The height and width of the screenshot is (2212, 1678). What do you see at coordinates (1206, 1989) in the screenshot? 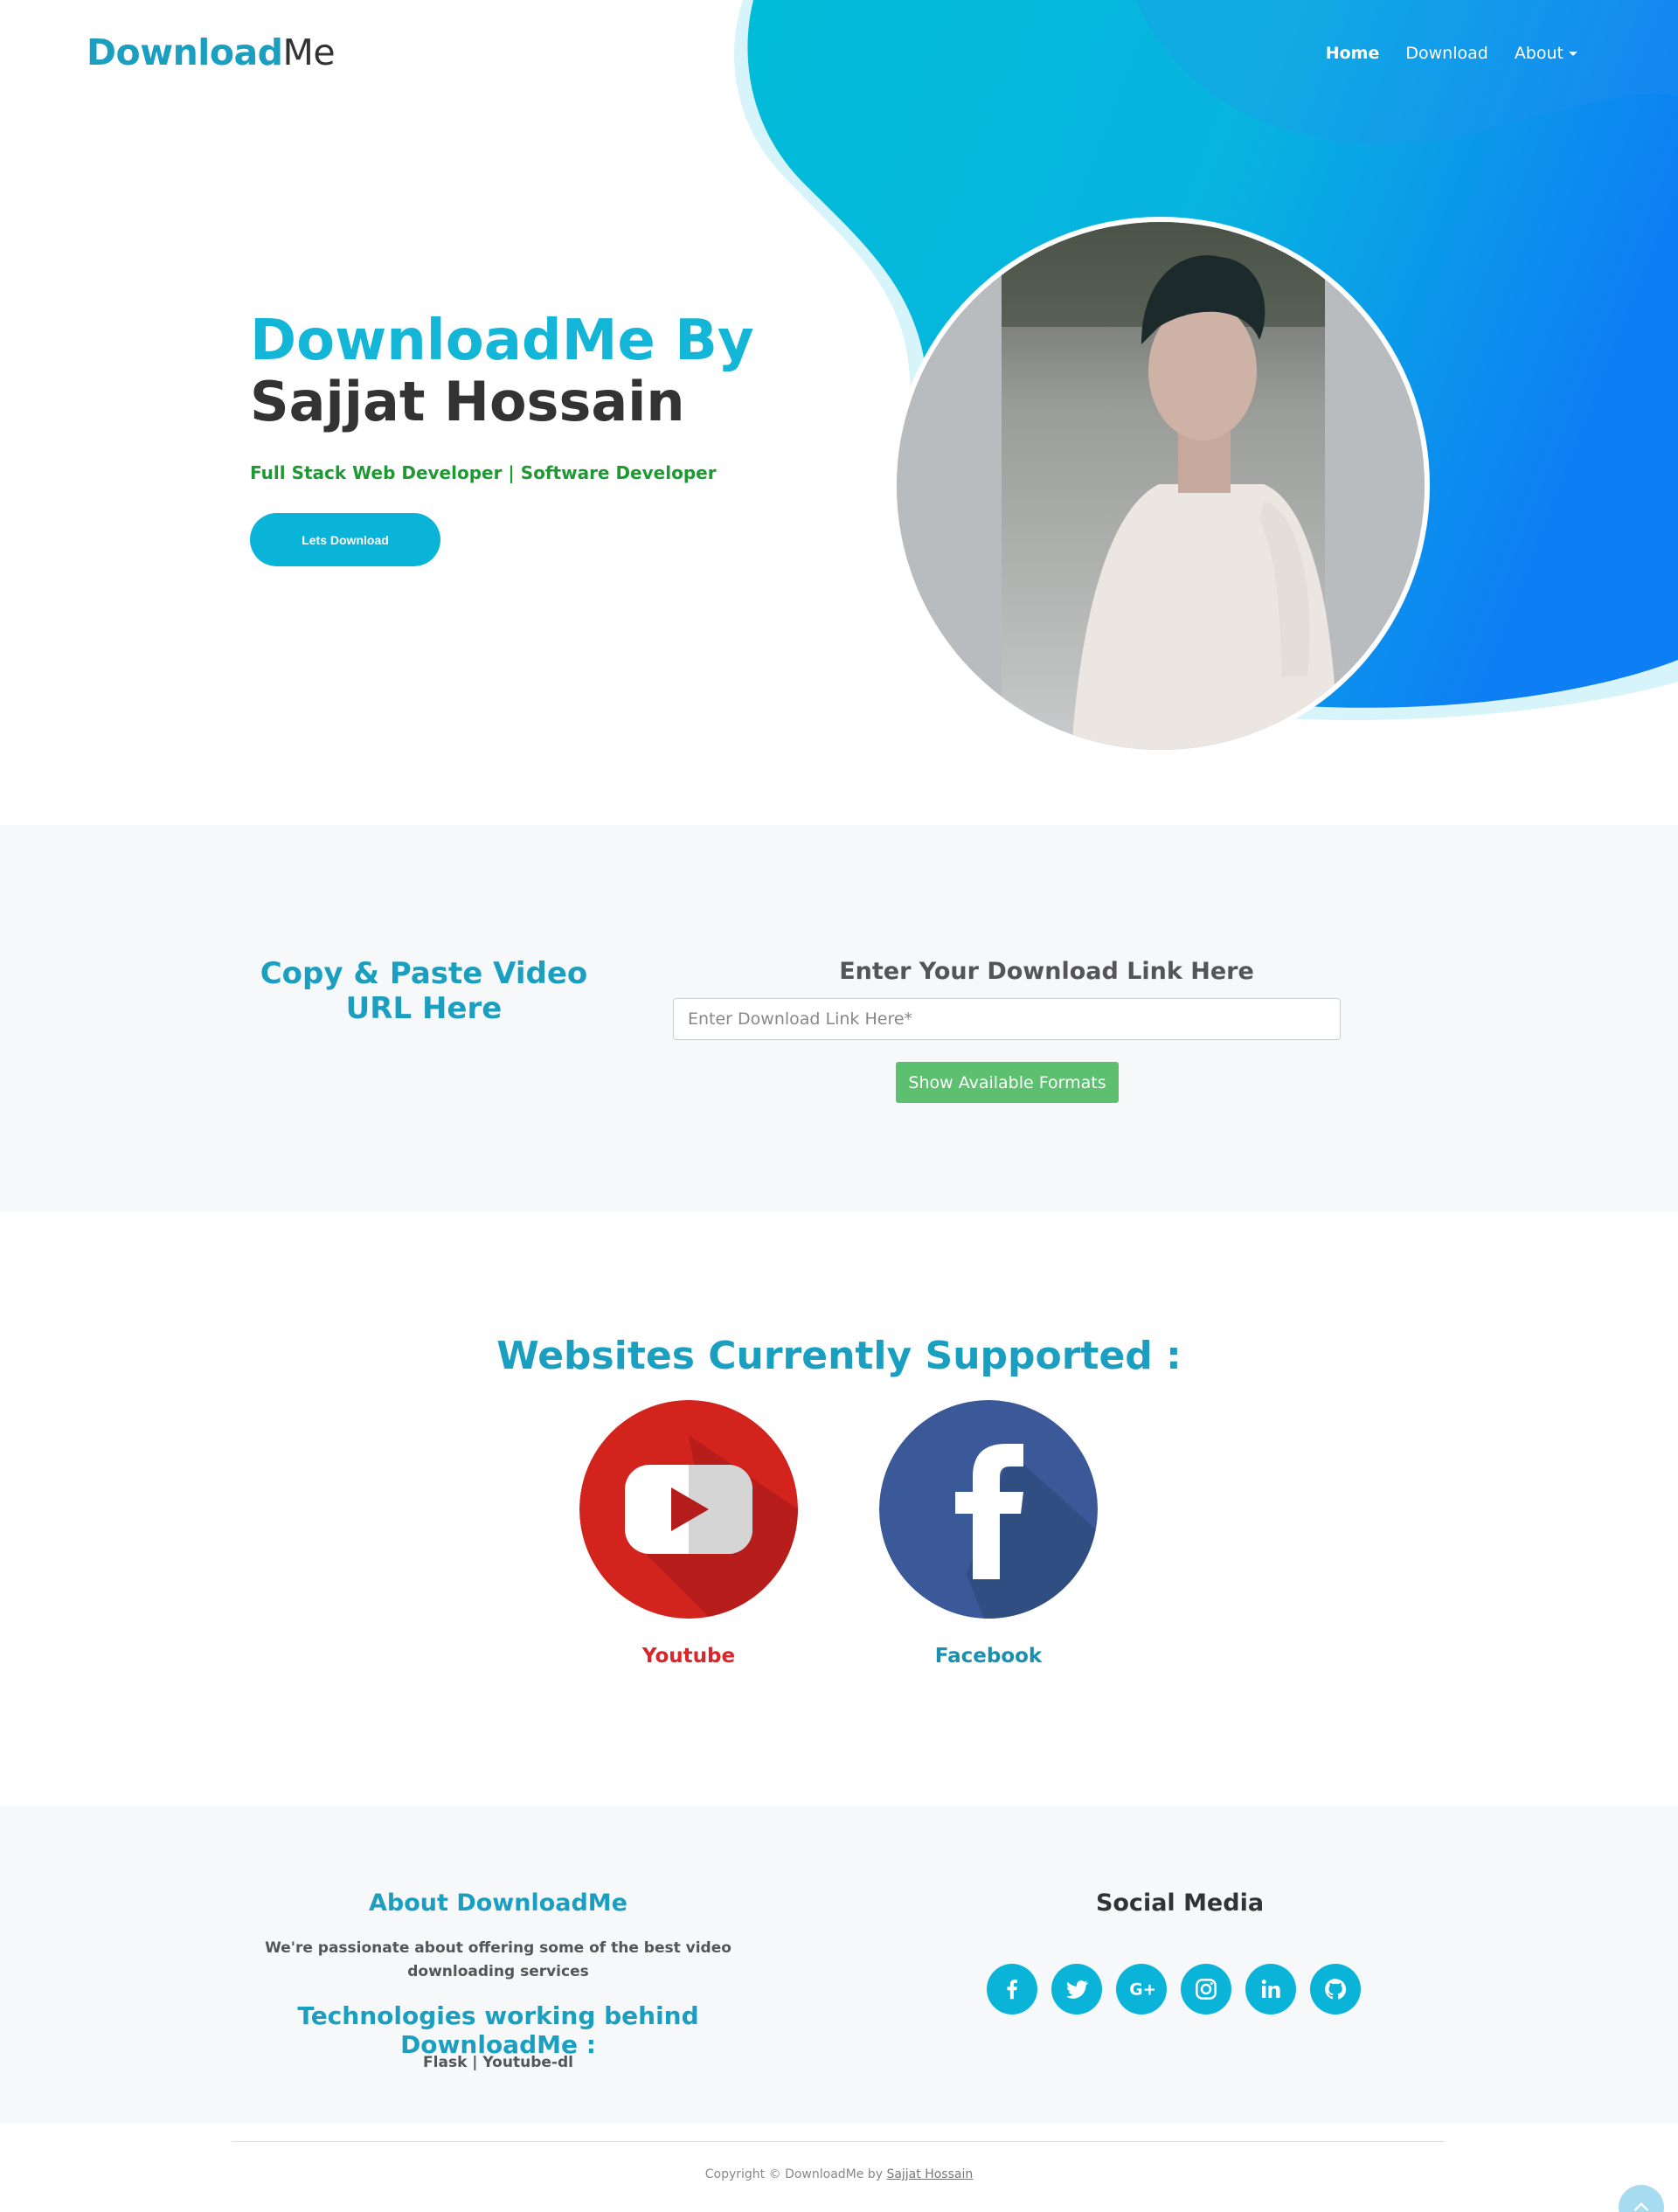
I see `instagram-icon` at bounding box center [1206, 1989].